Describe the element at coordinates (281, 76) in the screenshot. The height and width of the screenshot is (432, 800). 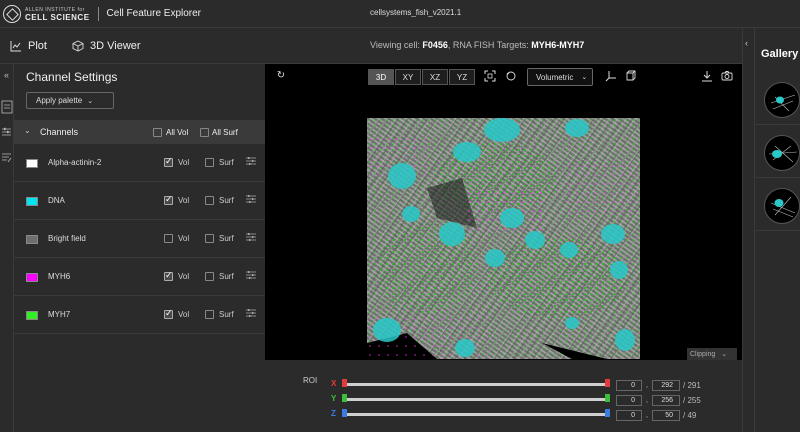
I see `reset-camera-icon: ↻` at that location.